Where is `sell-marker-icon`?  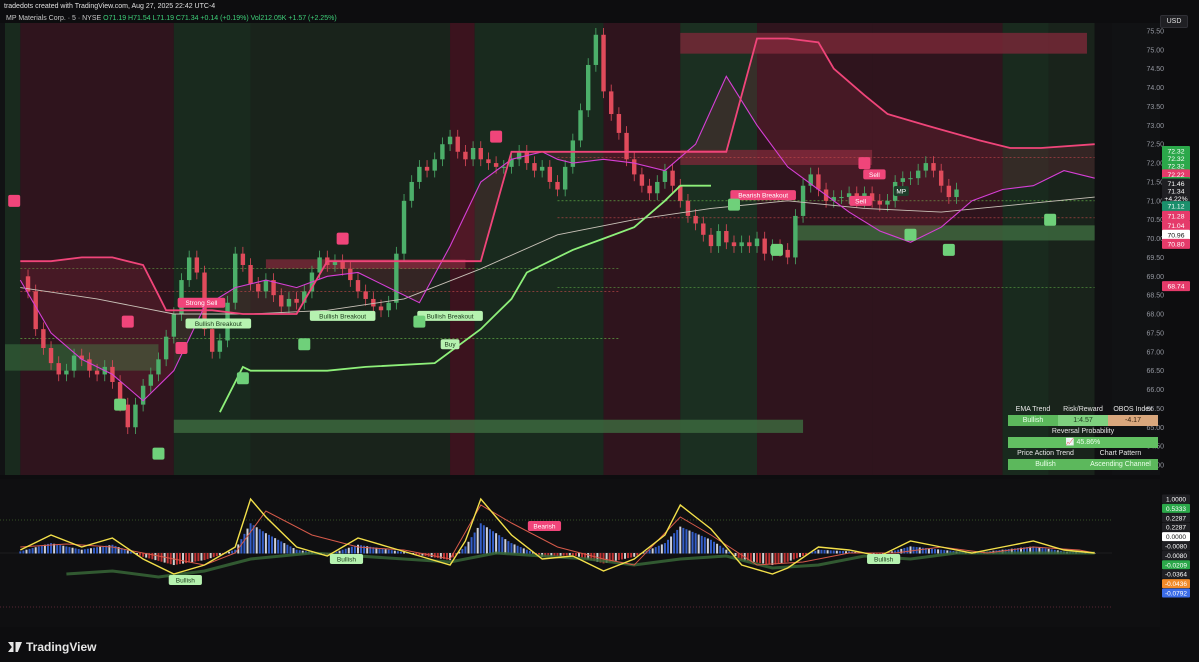
sell-marker-icon is located at coordinates (14, 200).